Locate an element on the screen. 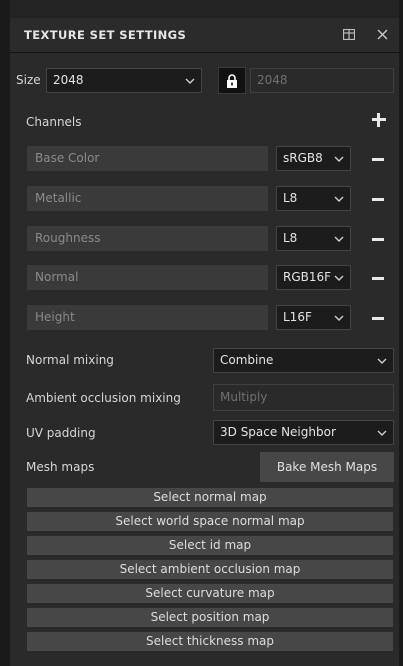 This screenshot has width=403, height=666. select-world-space-normal-map-button: Select world space normal map is located at coordinates (210, 521).